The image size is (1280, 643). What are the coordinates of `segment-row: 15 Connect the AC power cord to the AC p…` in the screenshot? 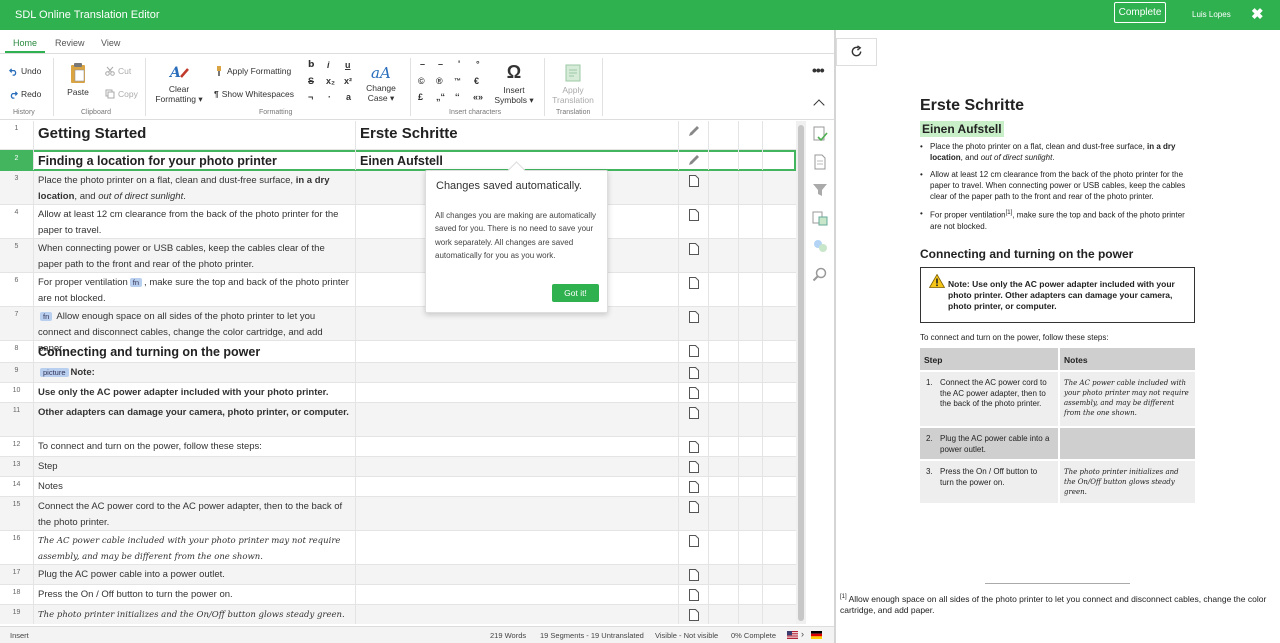 It's located at (398, 514).